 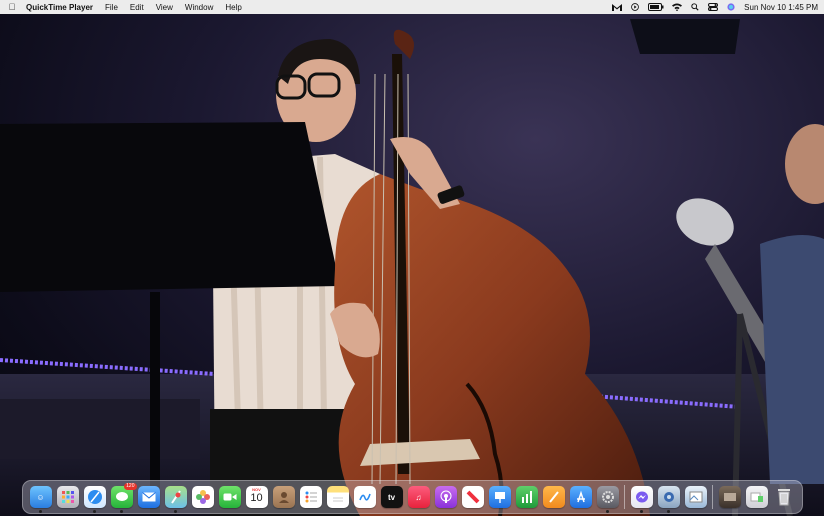 What do you see at coordinates (607, 499) in the screenshot?
I see `system-settings-icon` at bounding box center [607, 499].